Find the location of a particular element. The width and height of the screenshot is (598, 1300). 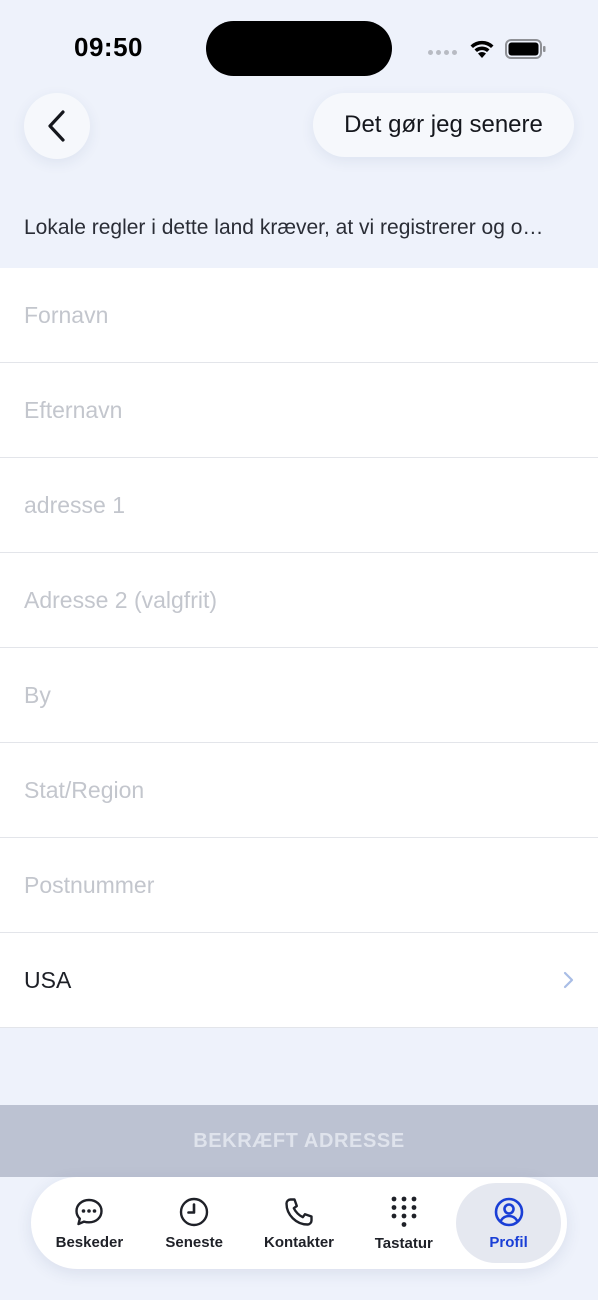

tab-messages: Beskeder is located at coordinates (89, 1223).